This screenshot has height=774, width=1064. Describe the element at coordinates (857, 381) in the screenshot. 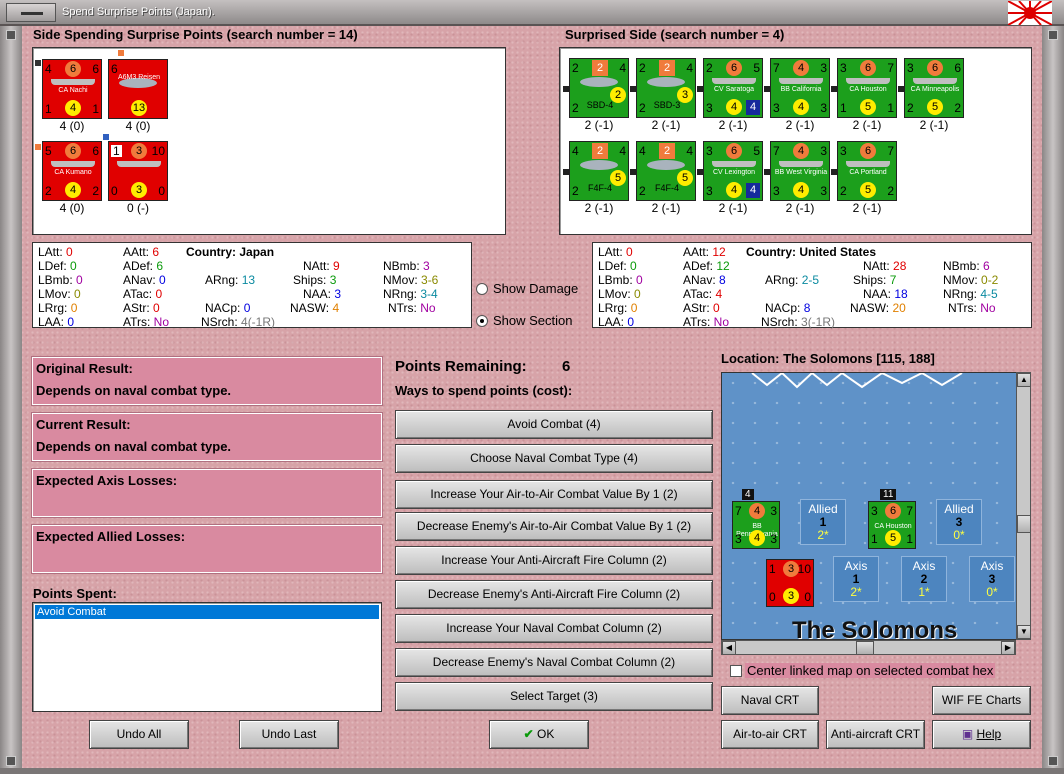

I see `coastline-icon` at that location.